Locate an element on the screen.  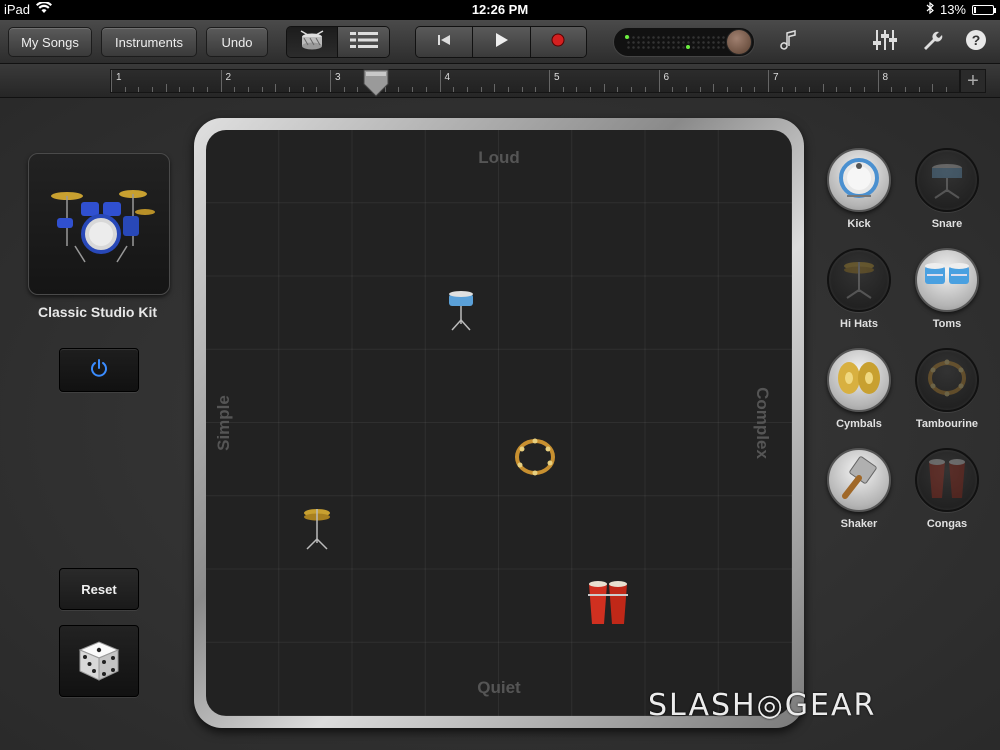
metronome-settings-button is located at coordinates (790, 42).